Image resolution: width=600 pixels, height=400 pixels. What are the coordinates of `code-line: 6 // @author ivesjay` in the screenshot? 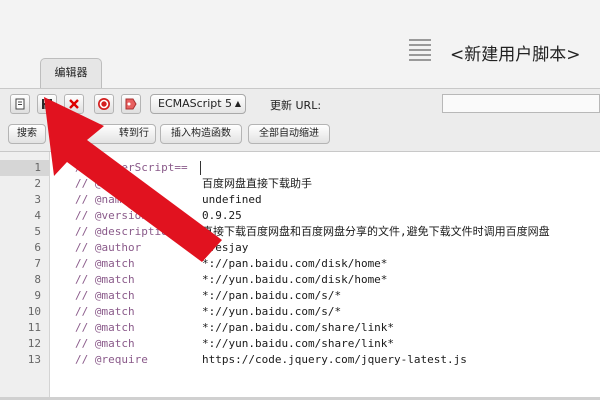 It's located at (300, 248).